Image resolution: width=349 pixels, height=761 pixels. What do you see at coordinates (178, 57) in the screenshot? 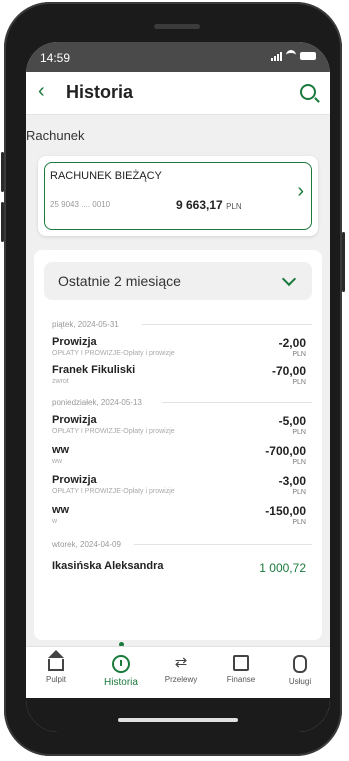
I see `status-bar: 14:59` at bounding box center [178, 57].